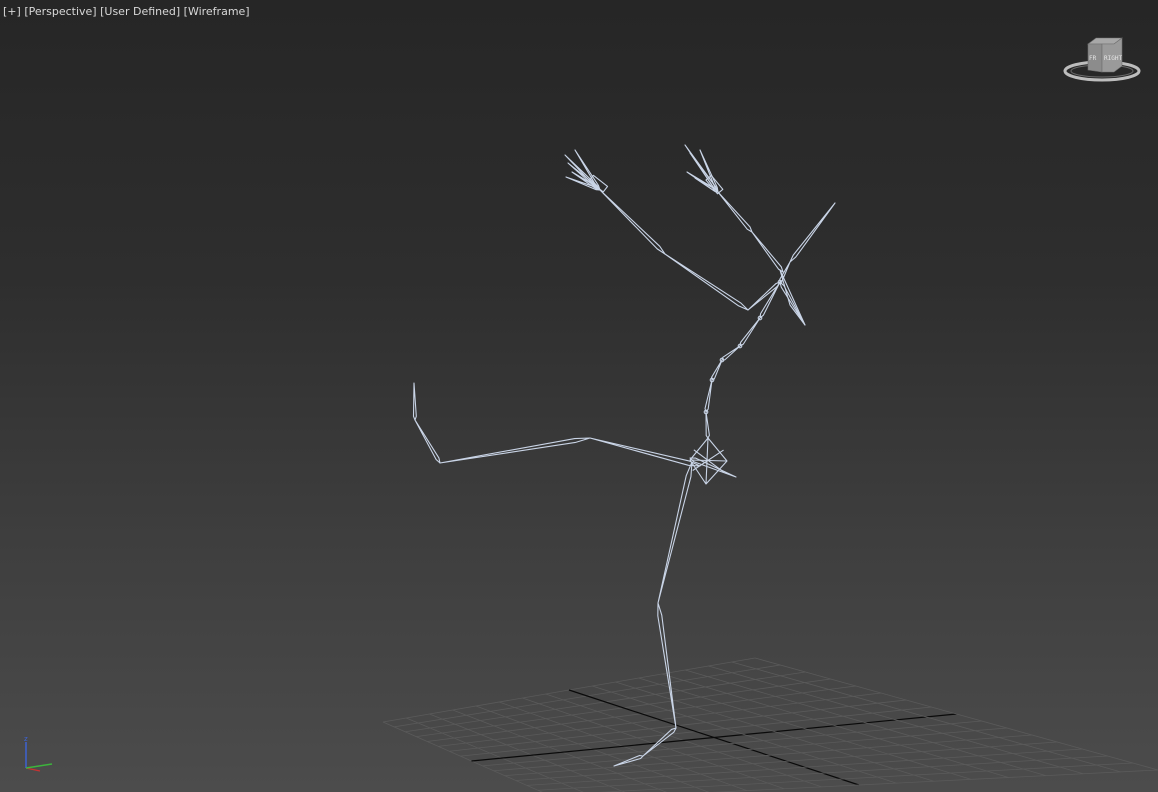 This screenshot has width=1158, height=792. What do you see at coordinates (33, 769) in the screenshot?
I see `x-axis-line` at bounding box center [33, 769].